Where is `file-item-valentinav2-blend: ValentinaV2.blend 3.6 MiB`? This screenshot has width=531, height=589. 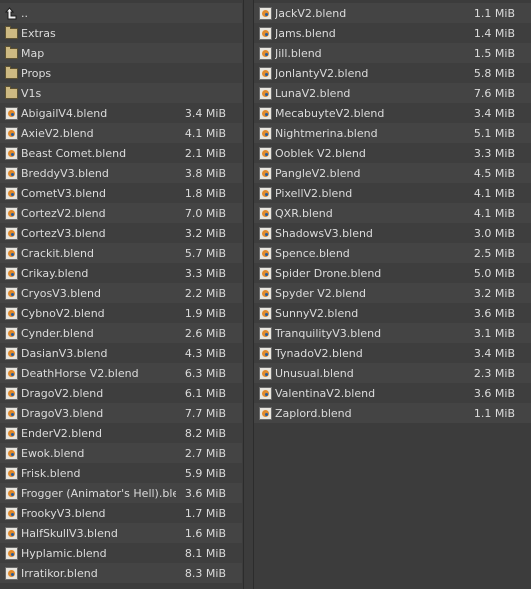
file-item-valentinav2-blend: ValentinaV2.blend 3.6 MiB is located at coordinates (392, 393).